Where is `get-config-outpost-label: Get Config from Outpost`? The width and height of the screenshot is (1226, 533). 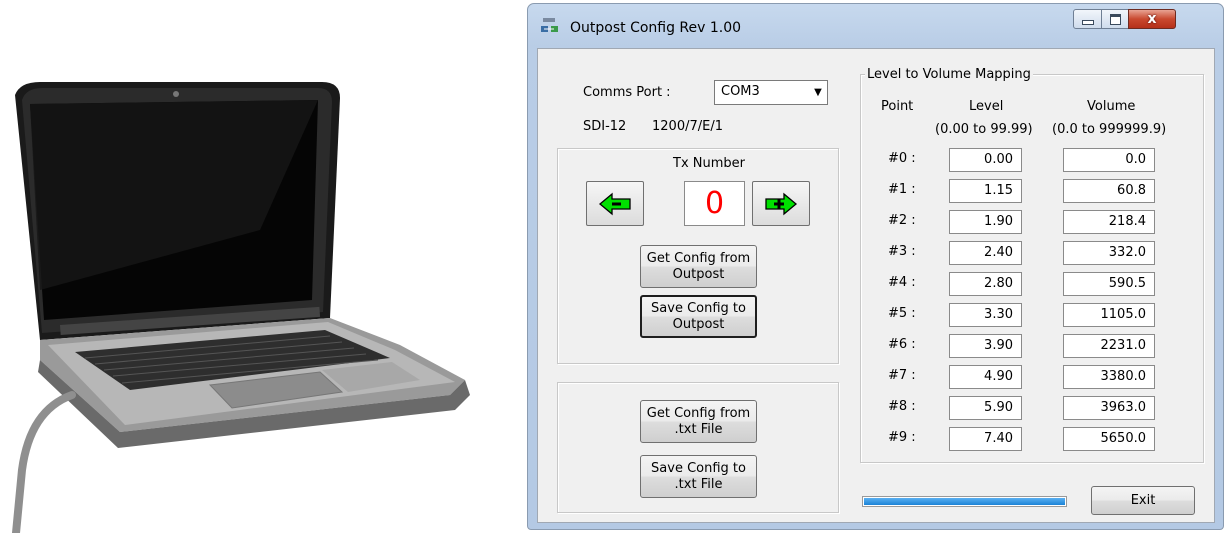 get-config-outpost-label: Get Config from Outpost is located at coordinates (698, 266).